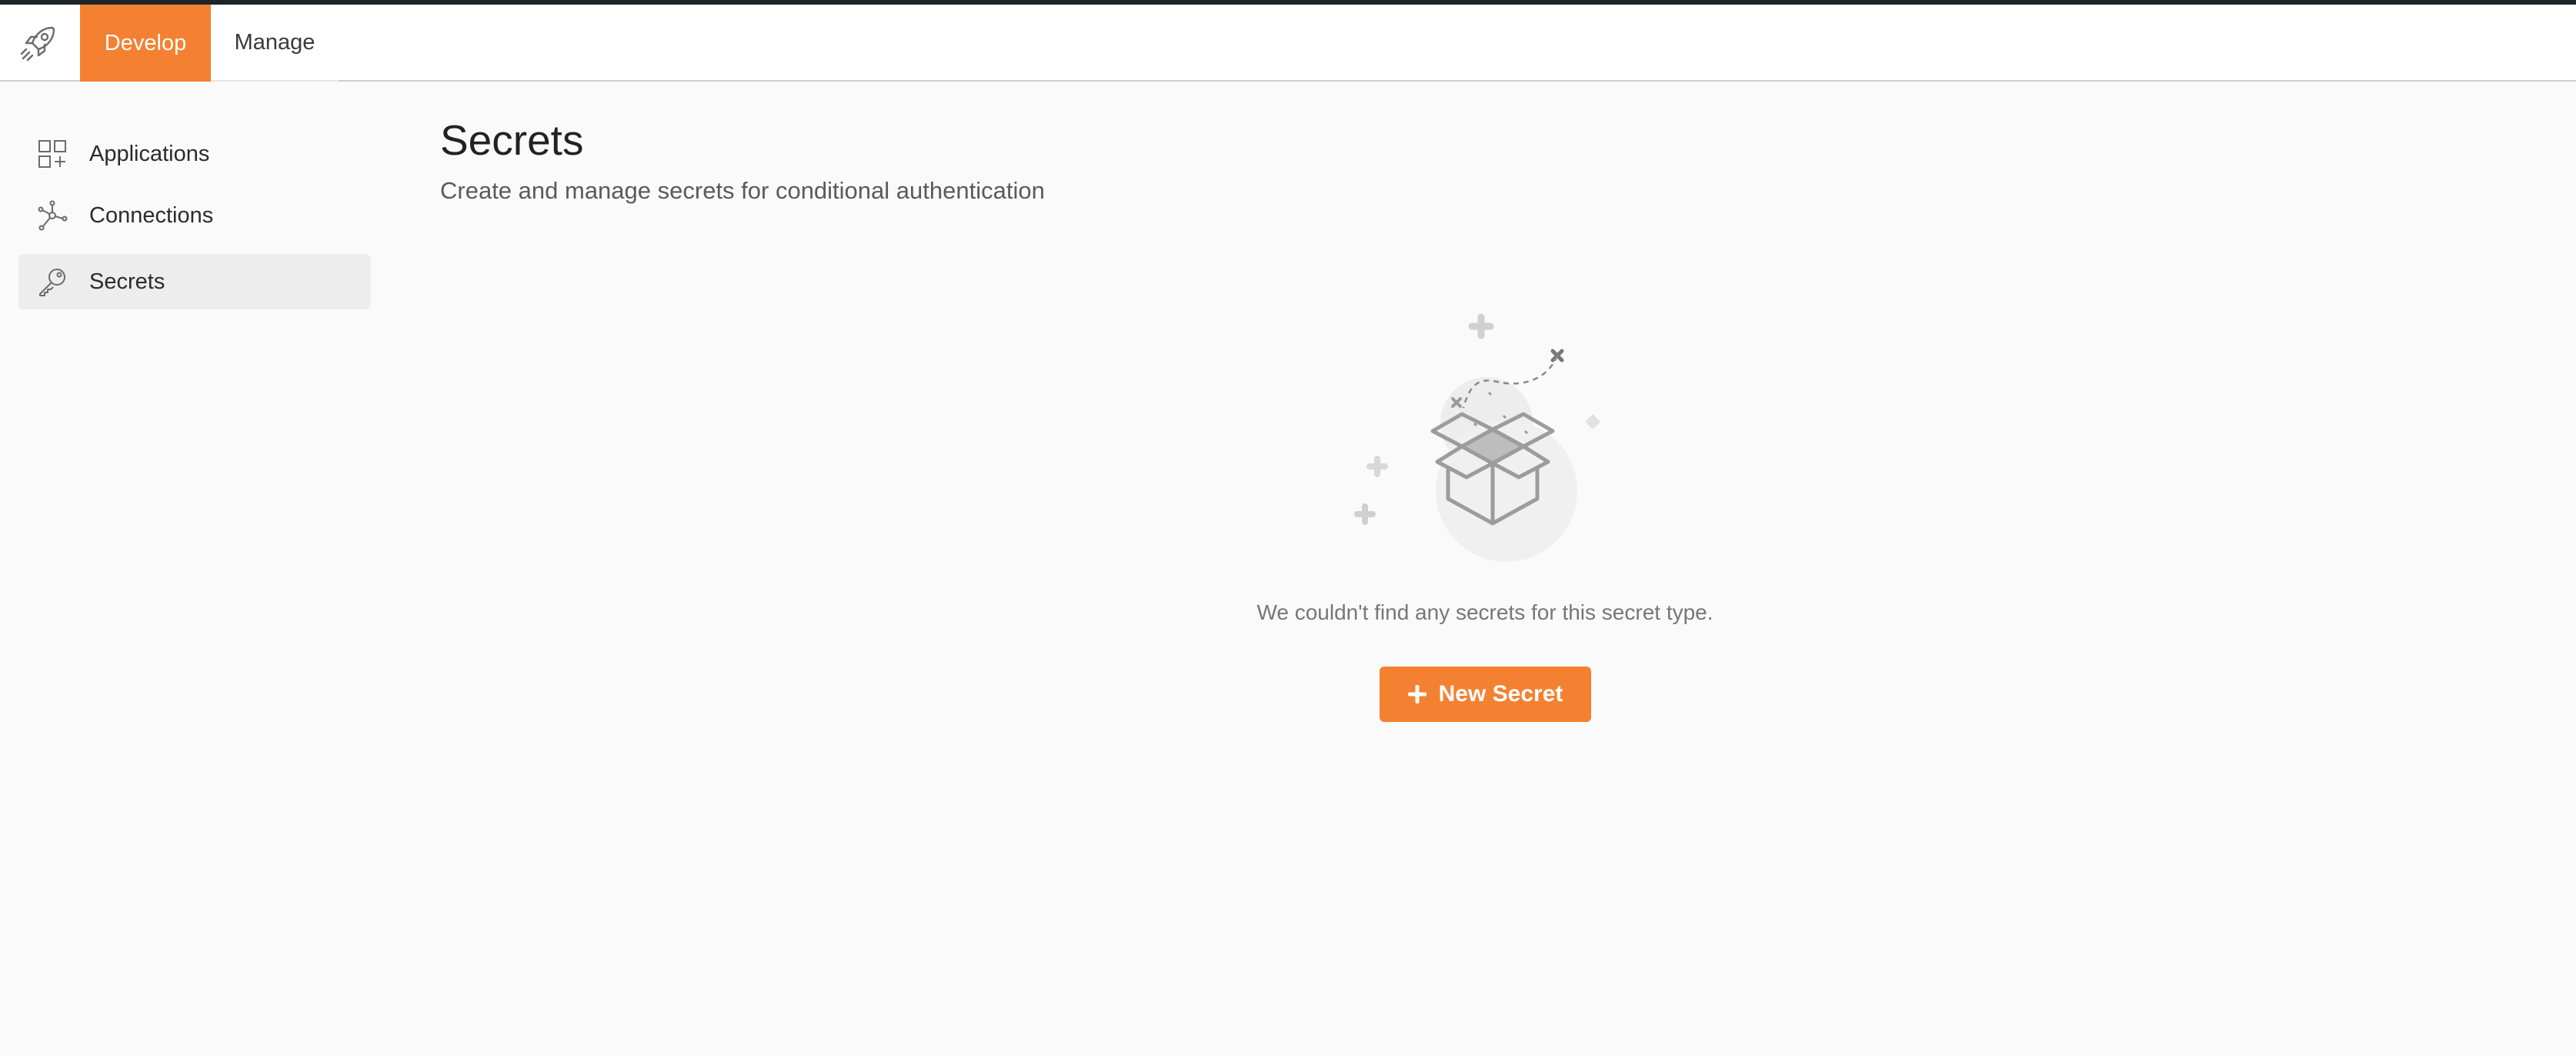 This screenshot has width=2576, height=1056. What do you see at coordinates (275, 44) in the screenshot?
I see `tab-manage: Manage` at bounding box center [275, 44].